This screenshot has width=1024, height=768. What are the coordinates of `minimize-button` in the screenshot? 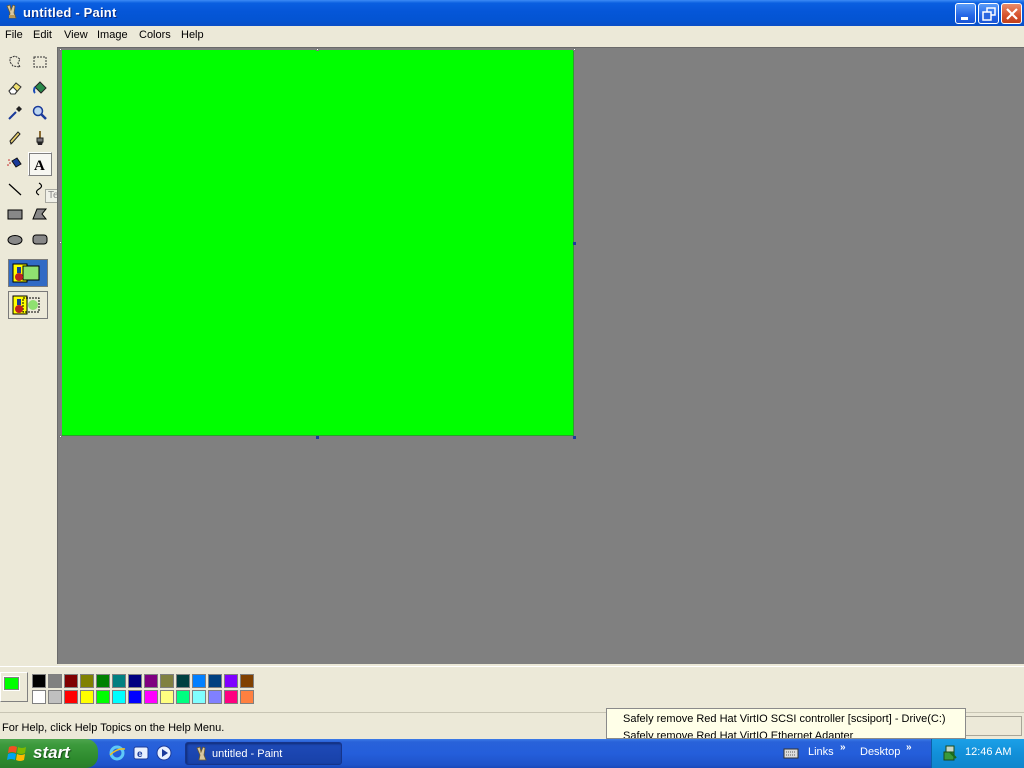 It's located at (965, 13).